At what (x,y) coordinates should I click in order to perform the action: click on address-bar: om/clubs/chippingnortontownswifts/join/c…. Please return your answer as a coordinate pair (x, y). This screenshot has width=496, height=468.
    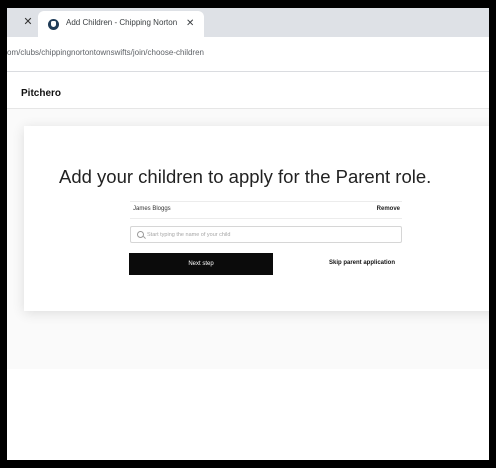
    Looking at the image, I should click on (248, 54).